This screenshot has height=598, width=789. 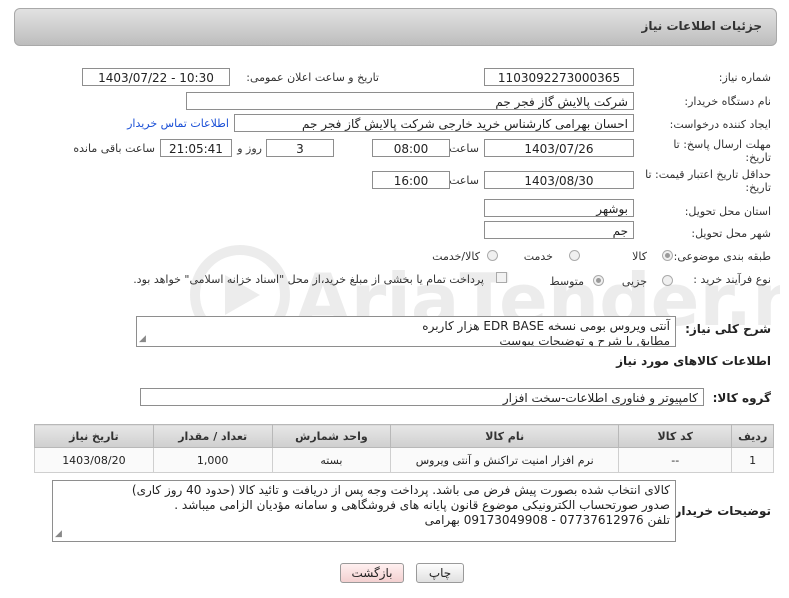 I want to click on description-label: شرح کلی نیاز:, so click(x=728, y=329).